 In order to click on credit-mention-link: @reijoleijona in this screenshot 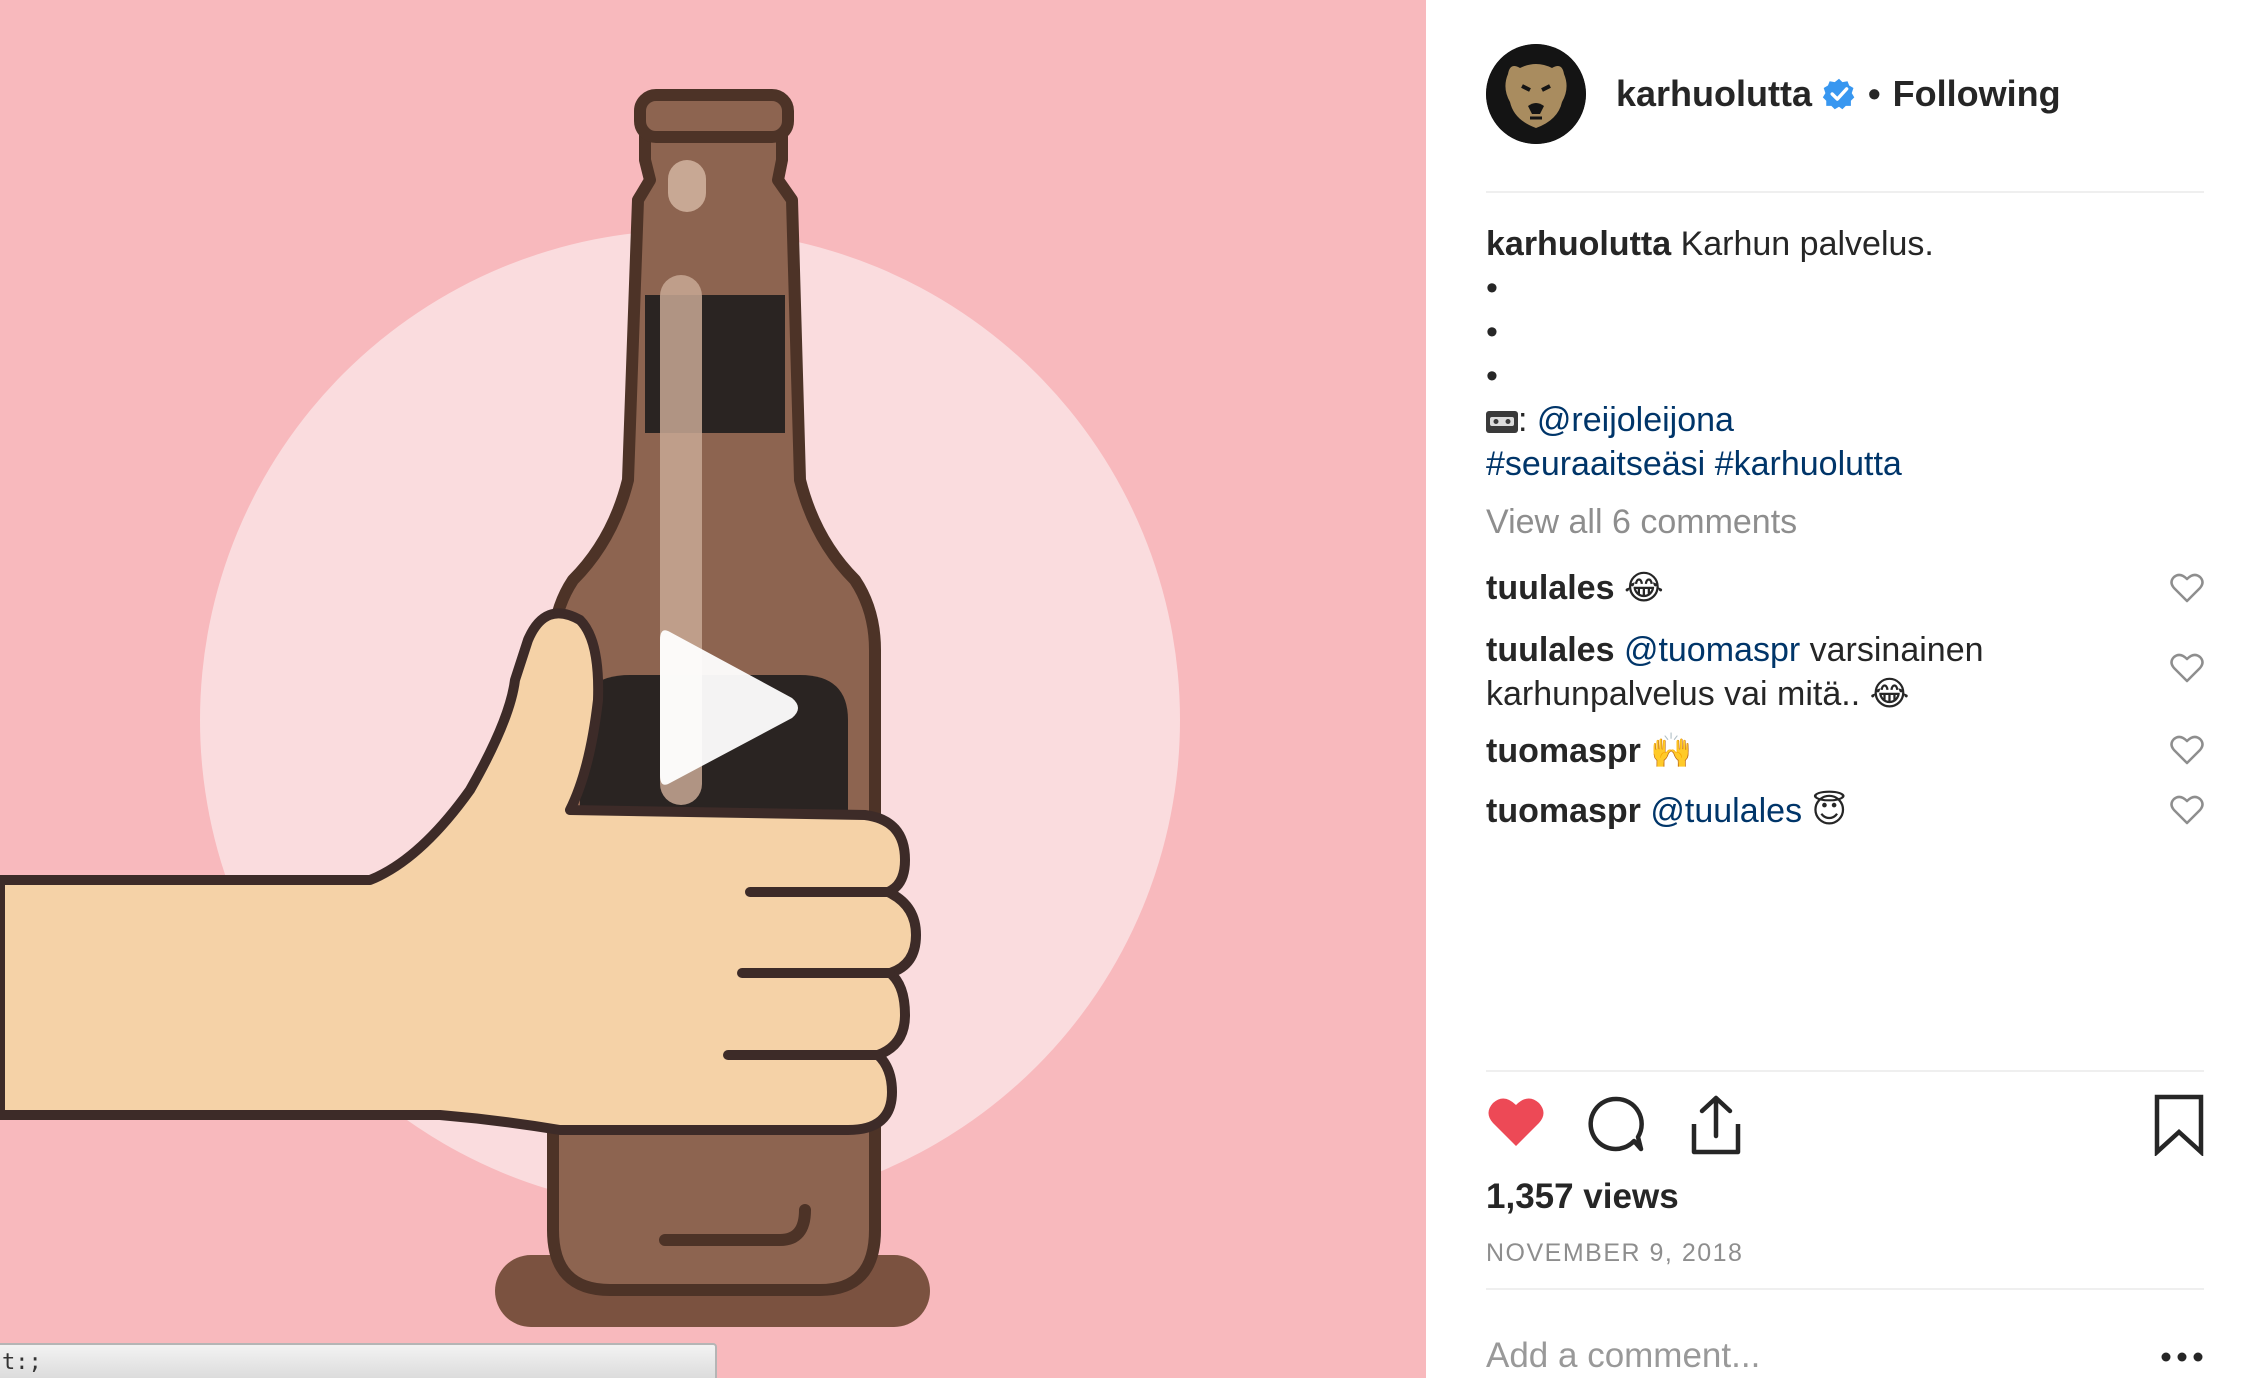, I will do `click(1635, 420)`.